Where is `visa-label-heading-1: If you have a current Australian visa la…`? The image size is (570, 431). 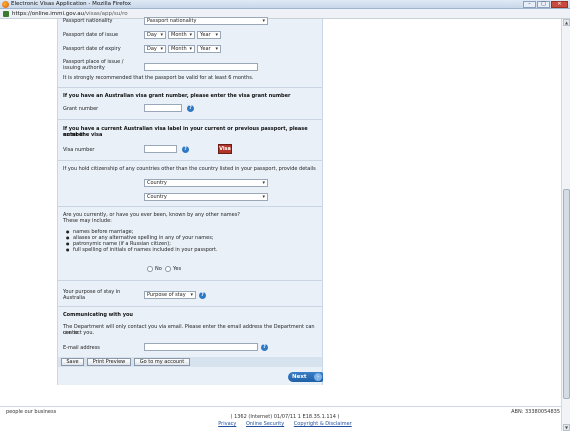 visa-label-heading-1: If you have a current Australian visa la… is located at coordinates (185, 132).